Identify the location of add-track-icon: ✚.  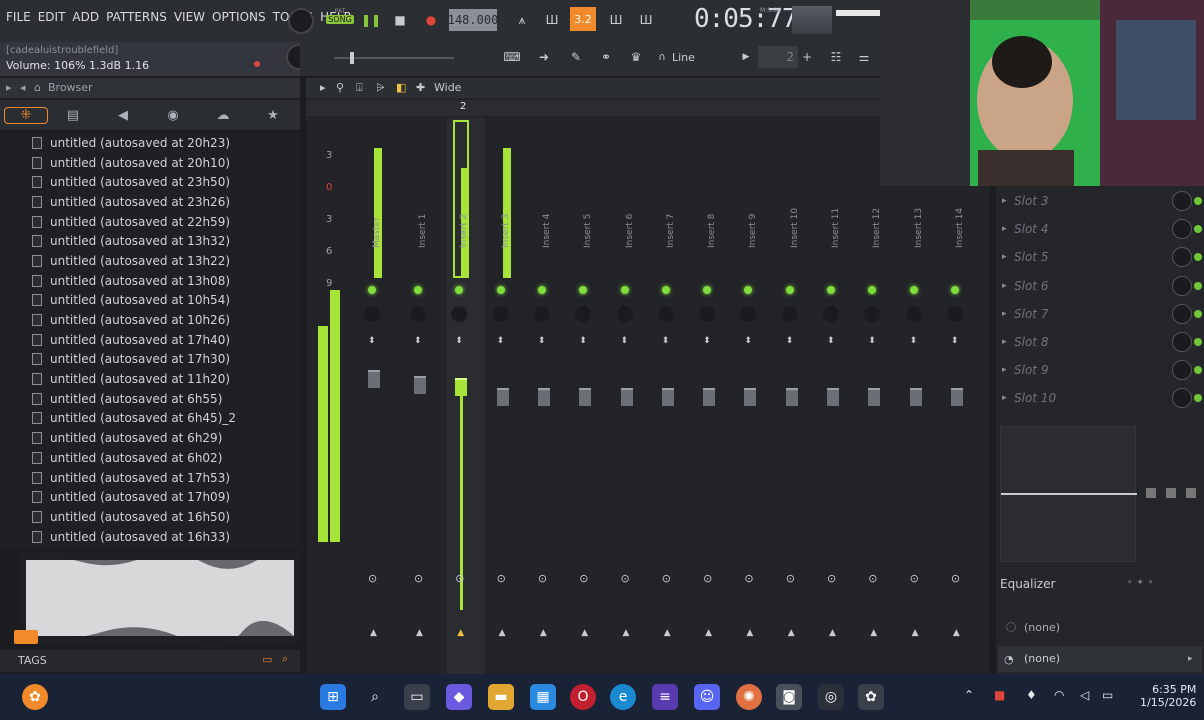
(420, 87).